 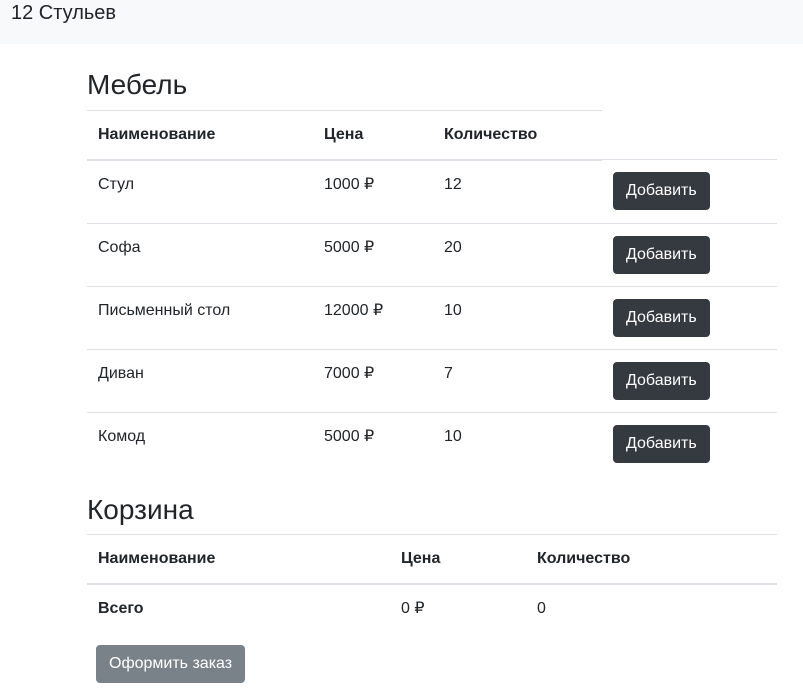 I want to click on column-header-name: Наименование, so click(x=200, y=135).